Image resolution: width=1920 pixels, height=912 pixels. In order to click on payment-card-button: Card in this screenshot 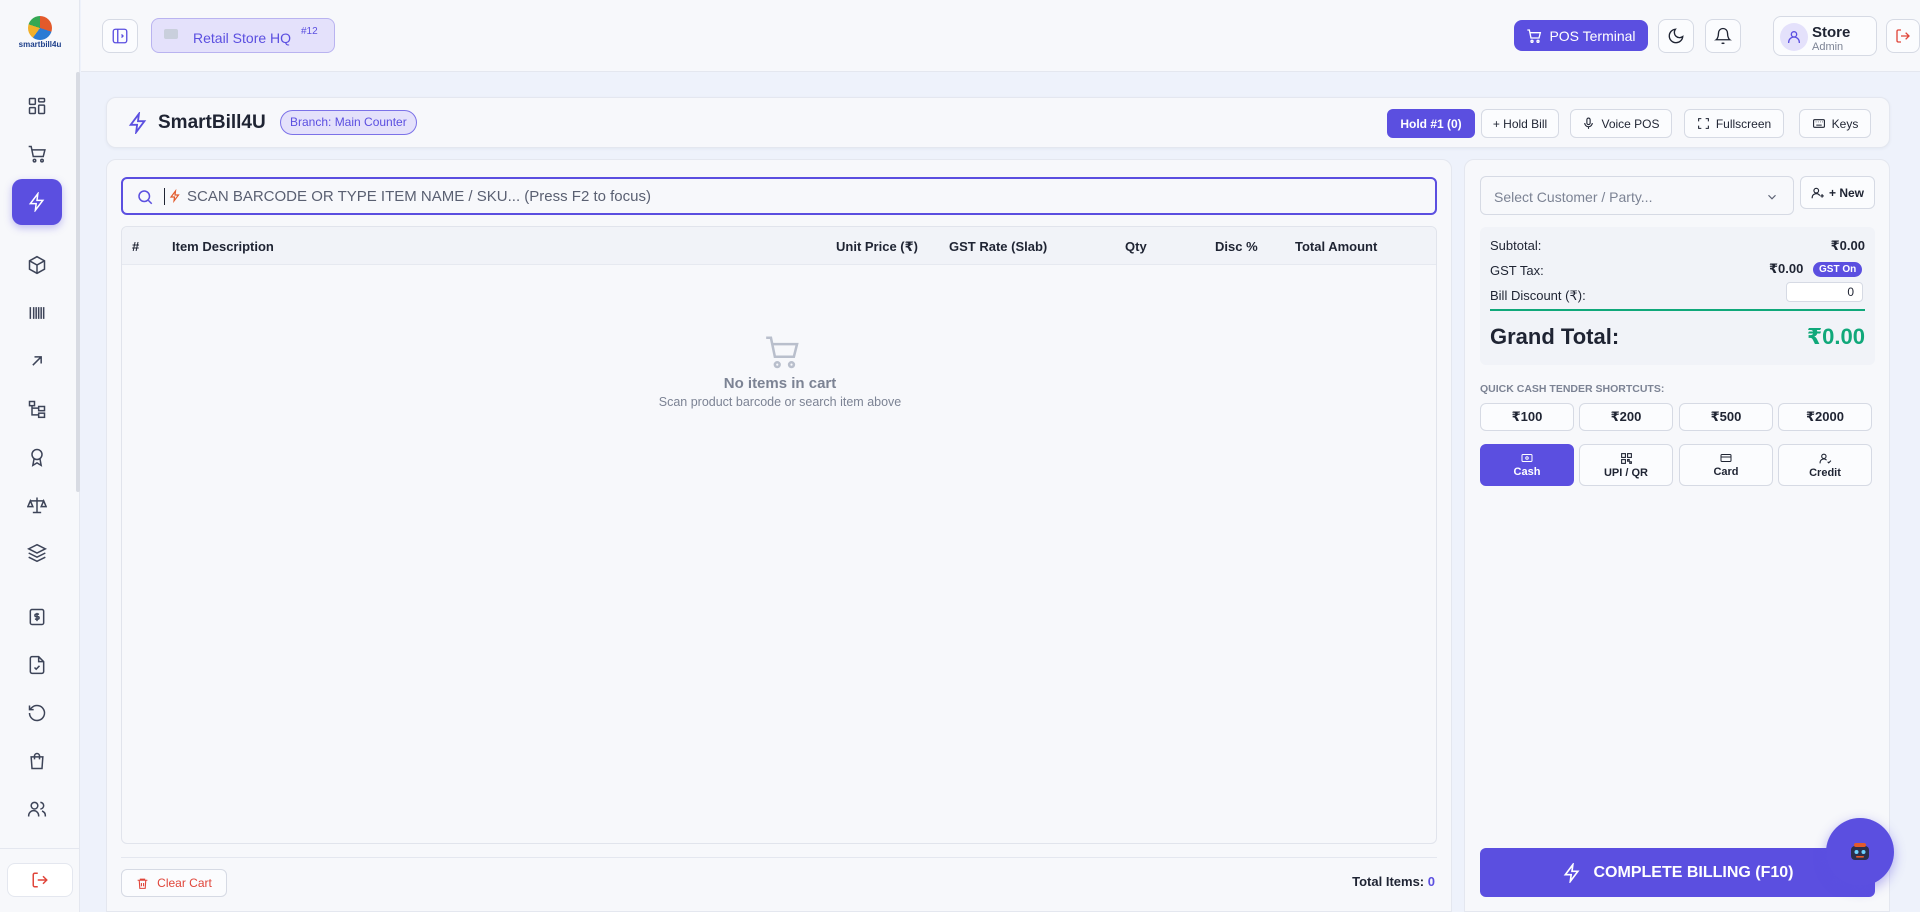, I will do `click(1726, 465)`.